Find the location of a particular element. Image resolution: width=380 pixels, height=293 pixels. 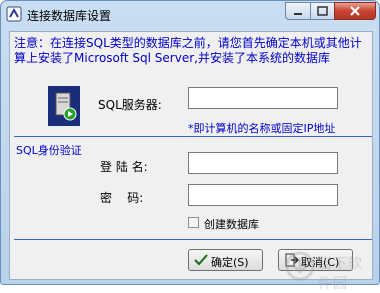

create-db-label: 创建数据库 is located at coordinates (231, 224).